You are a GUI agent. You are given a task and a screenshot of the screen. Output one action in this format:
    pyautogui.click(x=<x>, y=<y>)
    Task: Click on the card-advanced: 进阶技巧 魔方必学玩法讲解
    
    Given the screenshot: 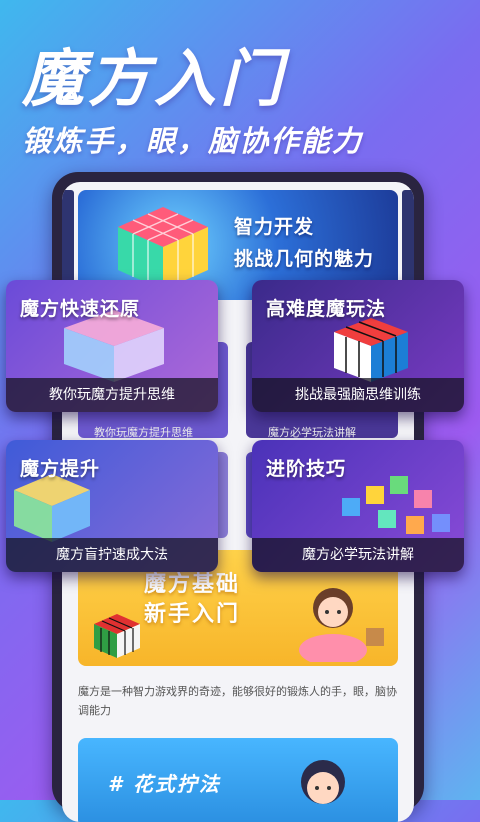 What is the action you would take?
    pyautogui.click(x=358, y=506)
    